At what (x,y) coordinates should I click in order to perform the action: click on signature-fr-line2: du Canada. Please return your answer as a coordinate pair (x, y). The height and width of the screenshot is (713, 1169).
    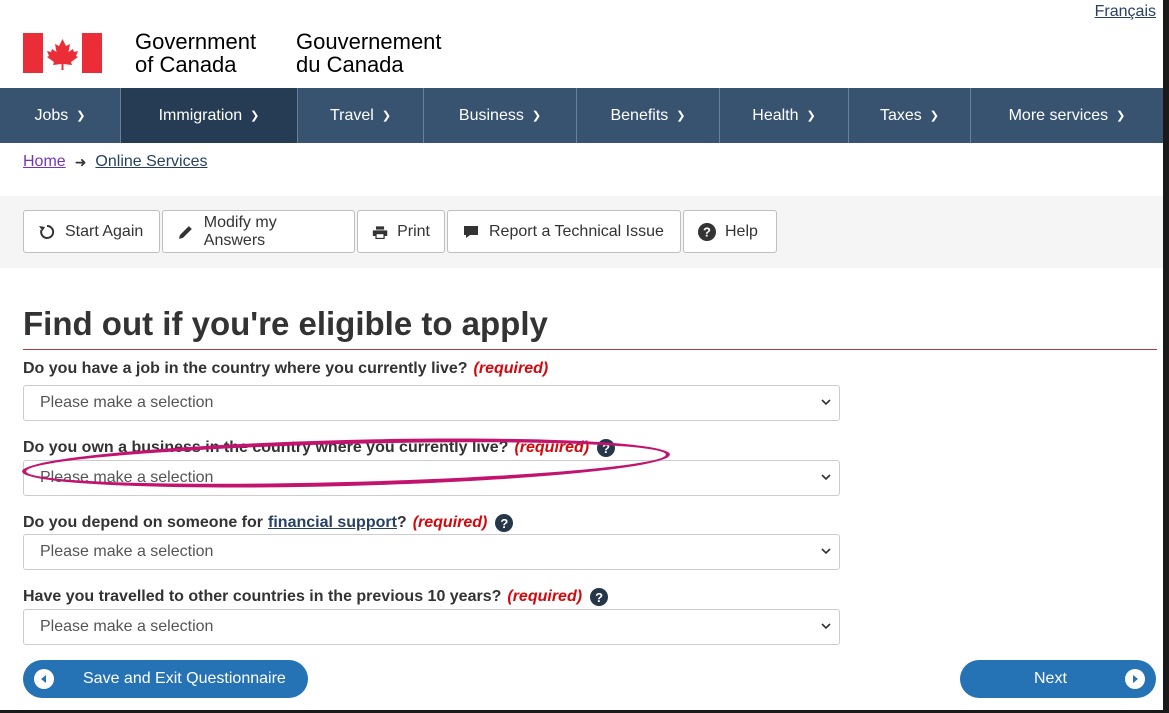
    Looking at the image, I should click on (350, 64).